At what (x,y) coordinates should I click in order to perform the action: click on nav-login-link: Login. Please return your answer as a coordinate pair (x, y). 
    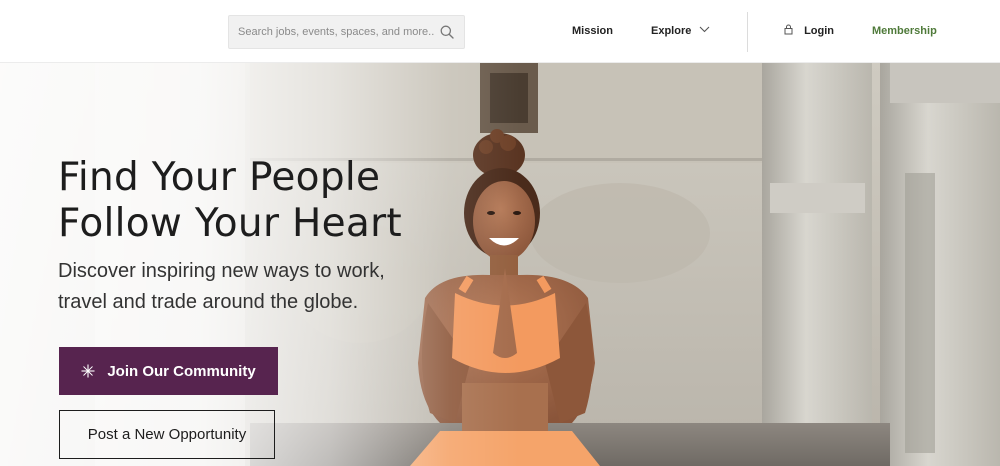
    Looking at the image, I should click on (809, 31).